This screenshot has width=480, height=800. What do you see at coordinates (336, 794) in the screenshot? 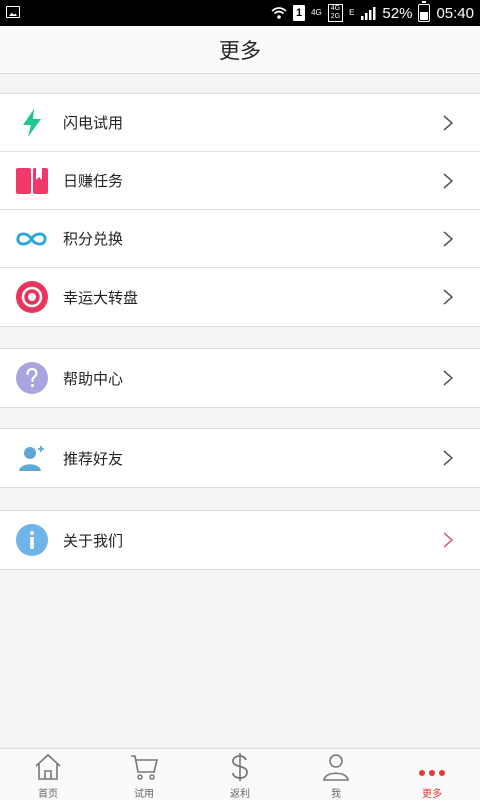
I see `tab-label: 我` at bounding box center [336, 794].